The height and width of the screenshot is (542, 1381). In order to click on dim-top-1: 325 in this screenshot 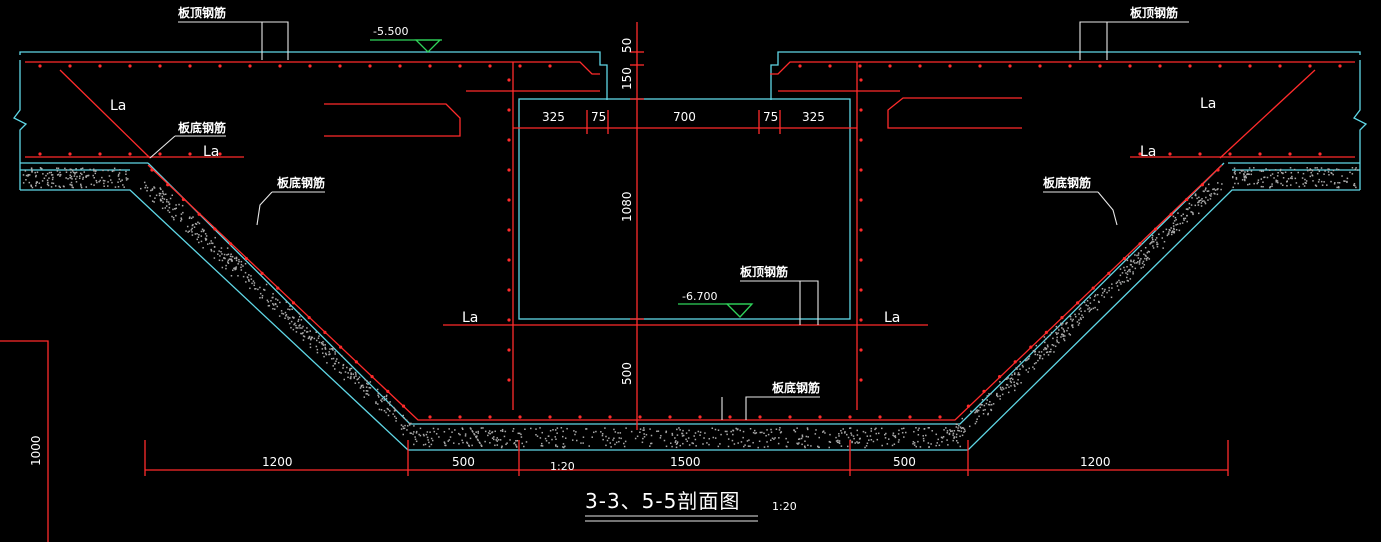, I will do `click(553, 117)`.